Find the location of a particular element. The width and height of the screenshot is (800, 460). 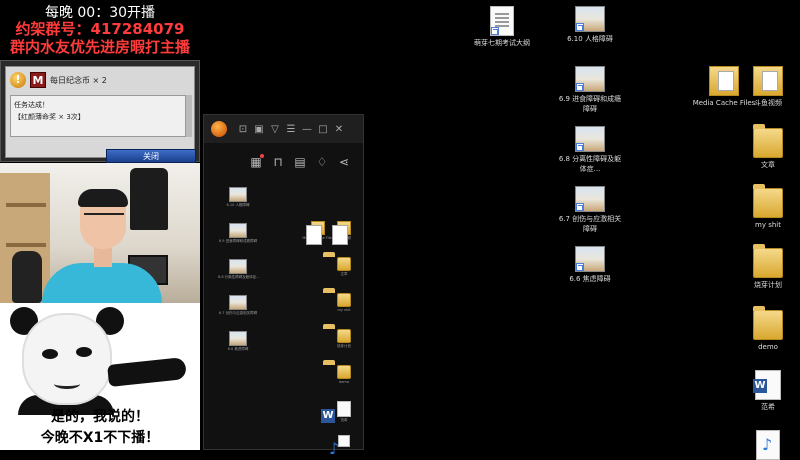

message-line-2: 【红颜薄命奖 × 3次】 is located at coordinates (49, 117).